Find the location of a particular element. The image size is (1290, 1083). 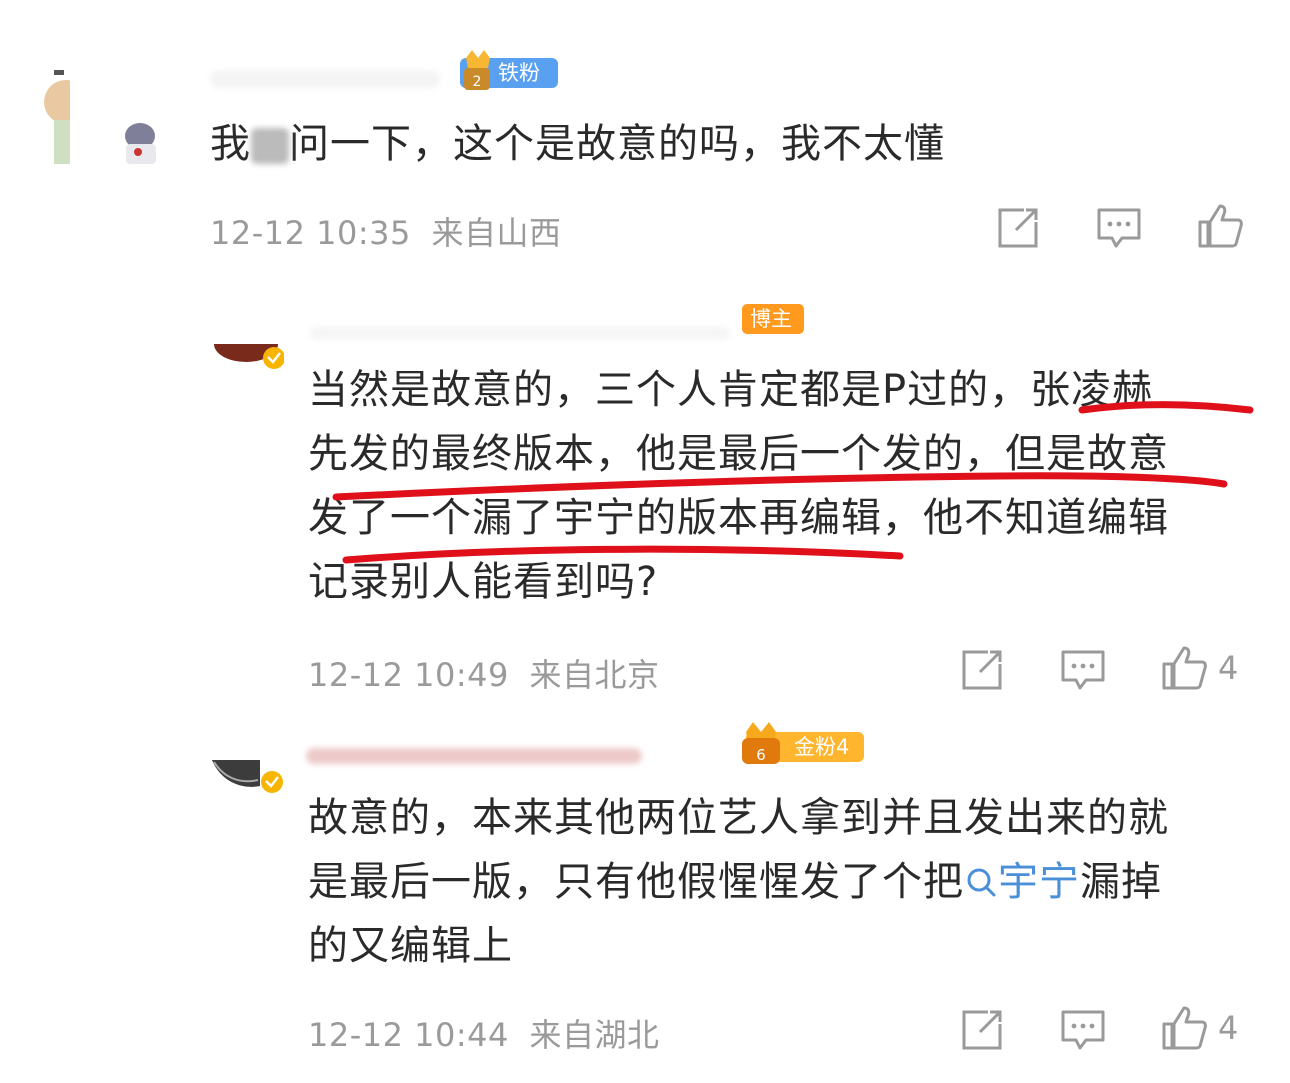

comment-meta: 12-12 10:35 来自山西 is located at coordinates (386, 231).